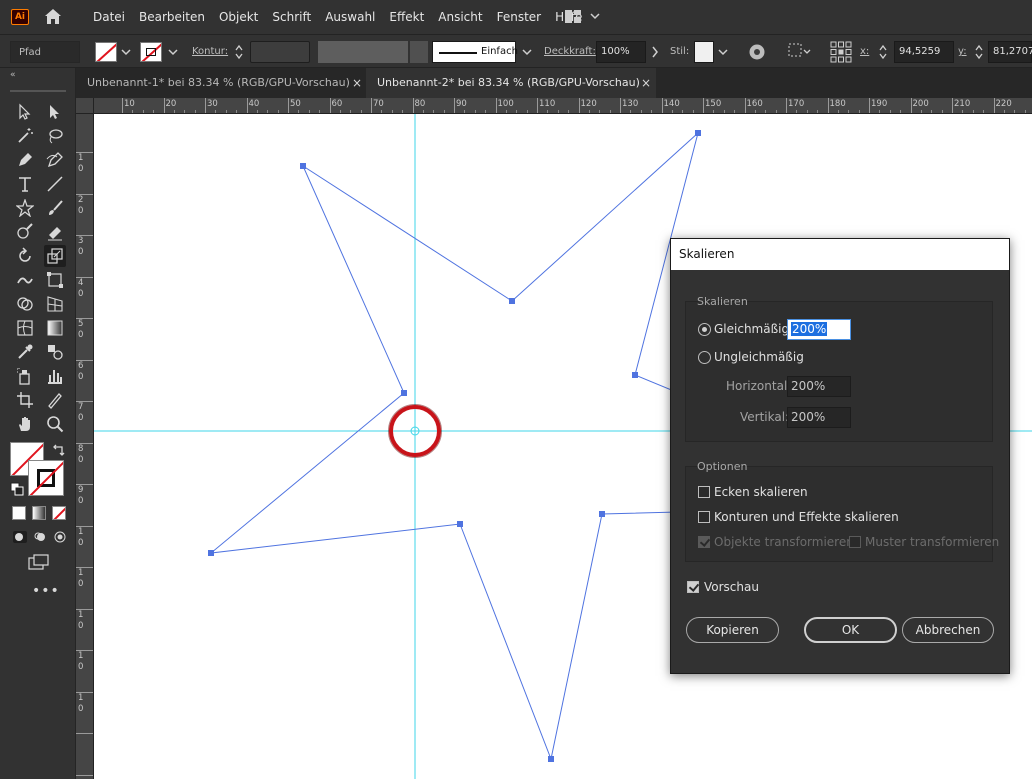 This screenshot has height=779, width=1032. Describe the element at coordinates (753, 329) in the screenshot. I see `uniform-label: Gleichmäßig:` at that location.